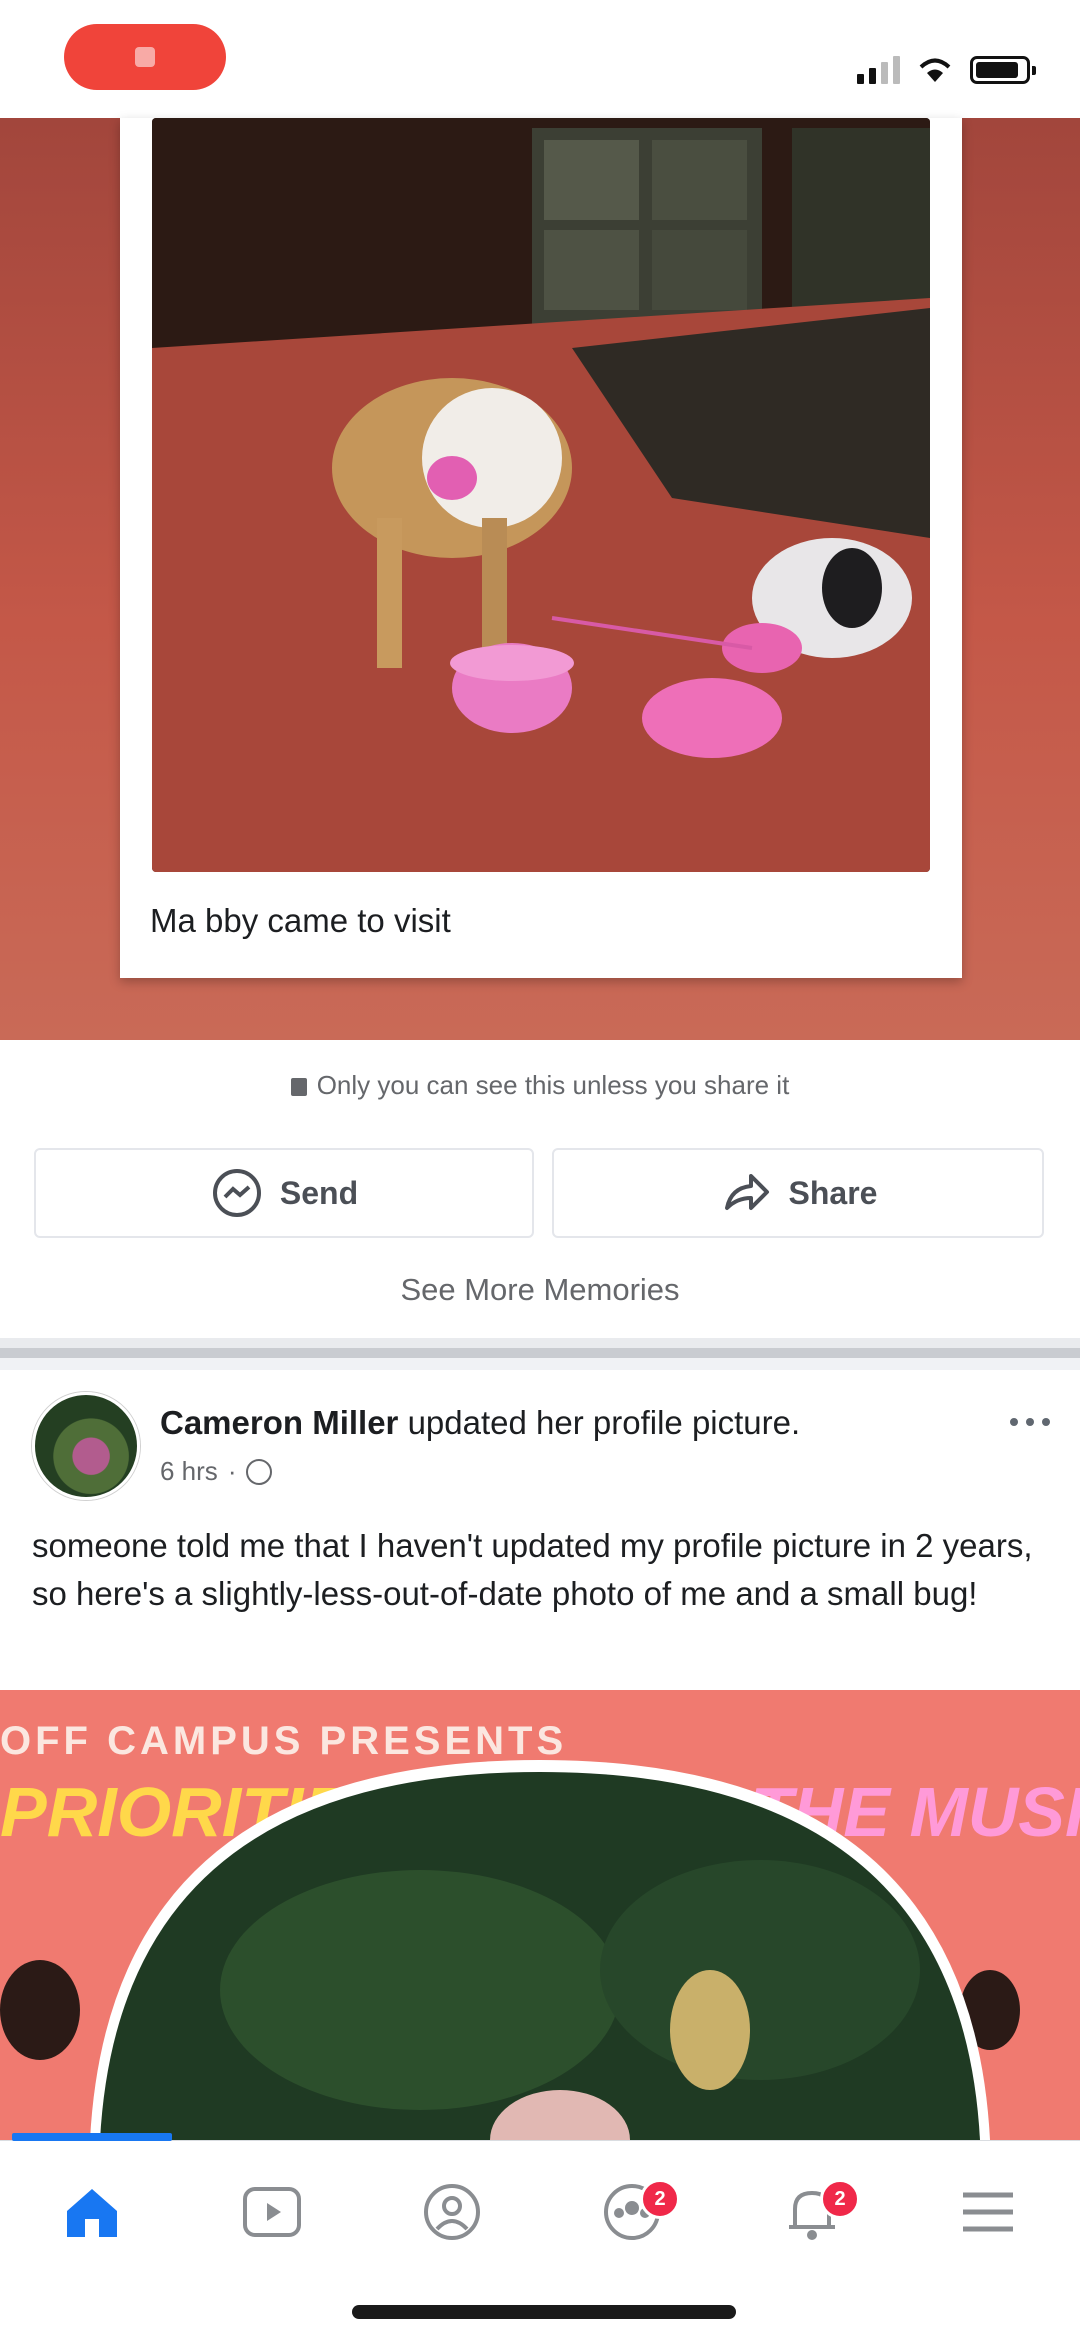 The height and width of the screenshot is (2342, 1080). I want to click on nav-menu, so click(988, 2212).